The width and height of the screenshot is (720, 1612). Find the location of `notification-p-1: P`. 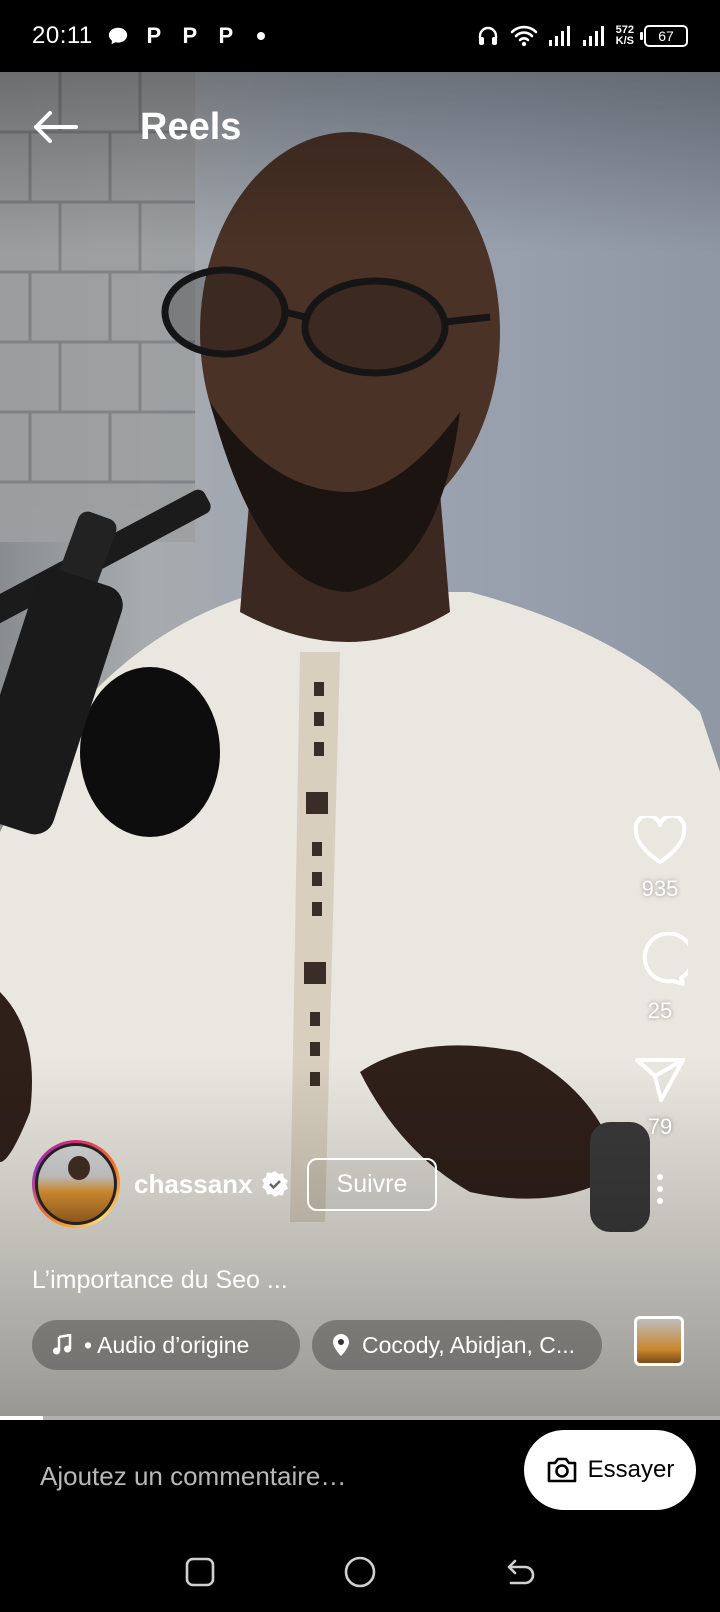

notification-p-1: P is located at coordinates (154, 35).